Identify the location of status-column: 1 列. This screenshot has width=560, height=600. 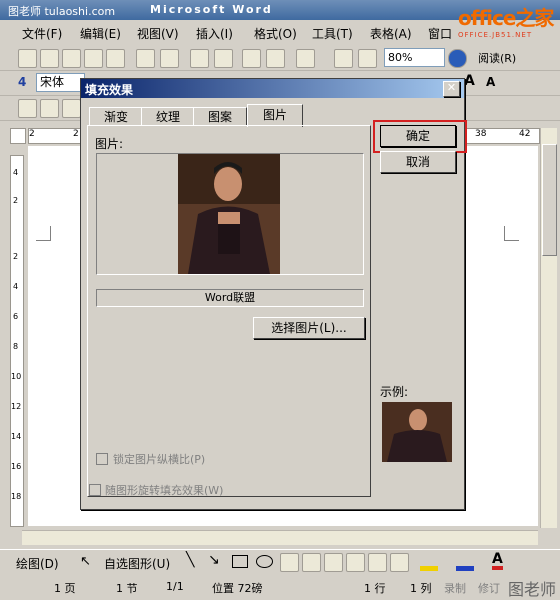
(421, 588).